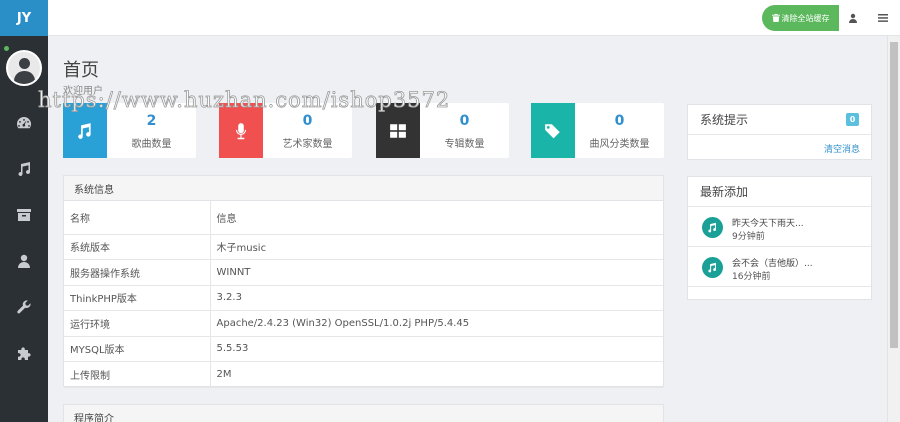 Image resolution: width=900 pixels, height=422 pixels. I want to click on panel-title: 最新添加, so click(779, 192).